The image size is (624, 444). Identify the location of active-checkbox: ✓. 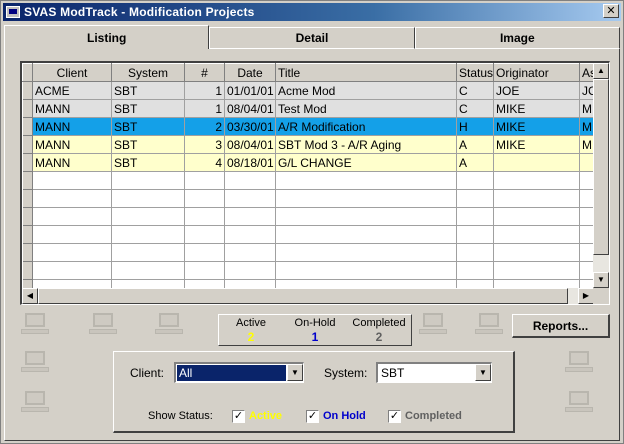
(238, 416).